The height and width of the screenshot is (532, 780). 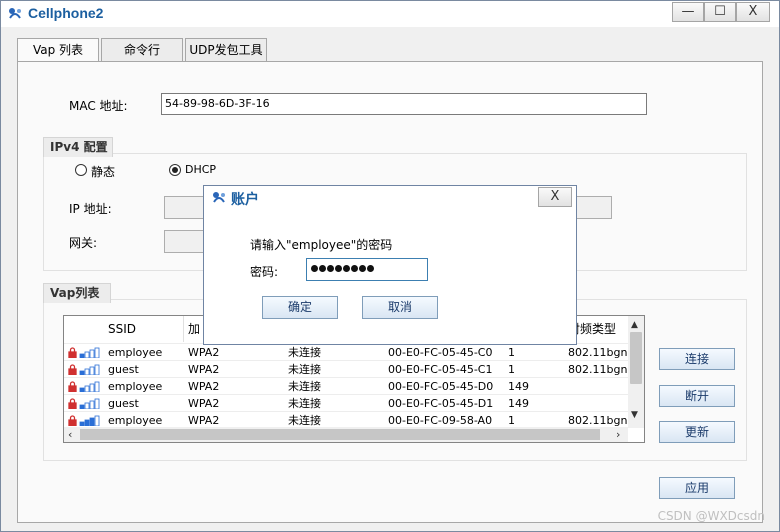 What do you see at coordinates (264, 272) in the screenshot?
I see `password-label: 密码:` at bounding box center [264, 272].